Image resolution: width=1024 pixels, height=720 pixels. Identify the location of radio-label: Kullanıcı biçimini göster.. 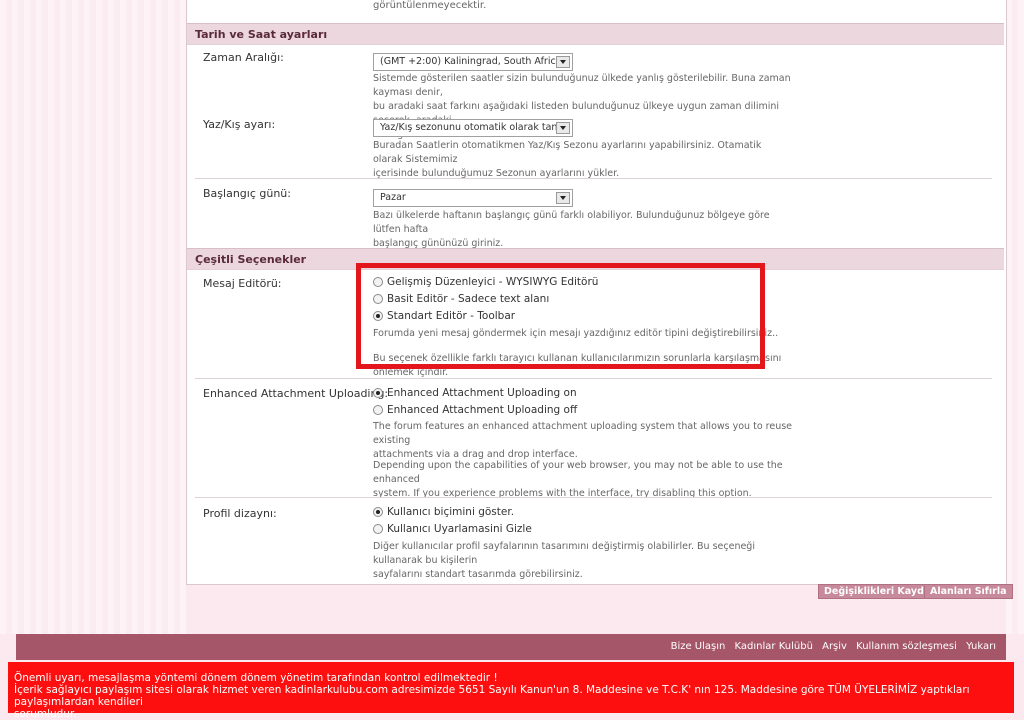
(451, 512).